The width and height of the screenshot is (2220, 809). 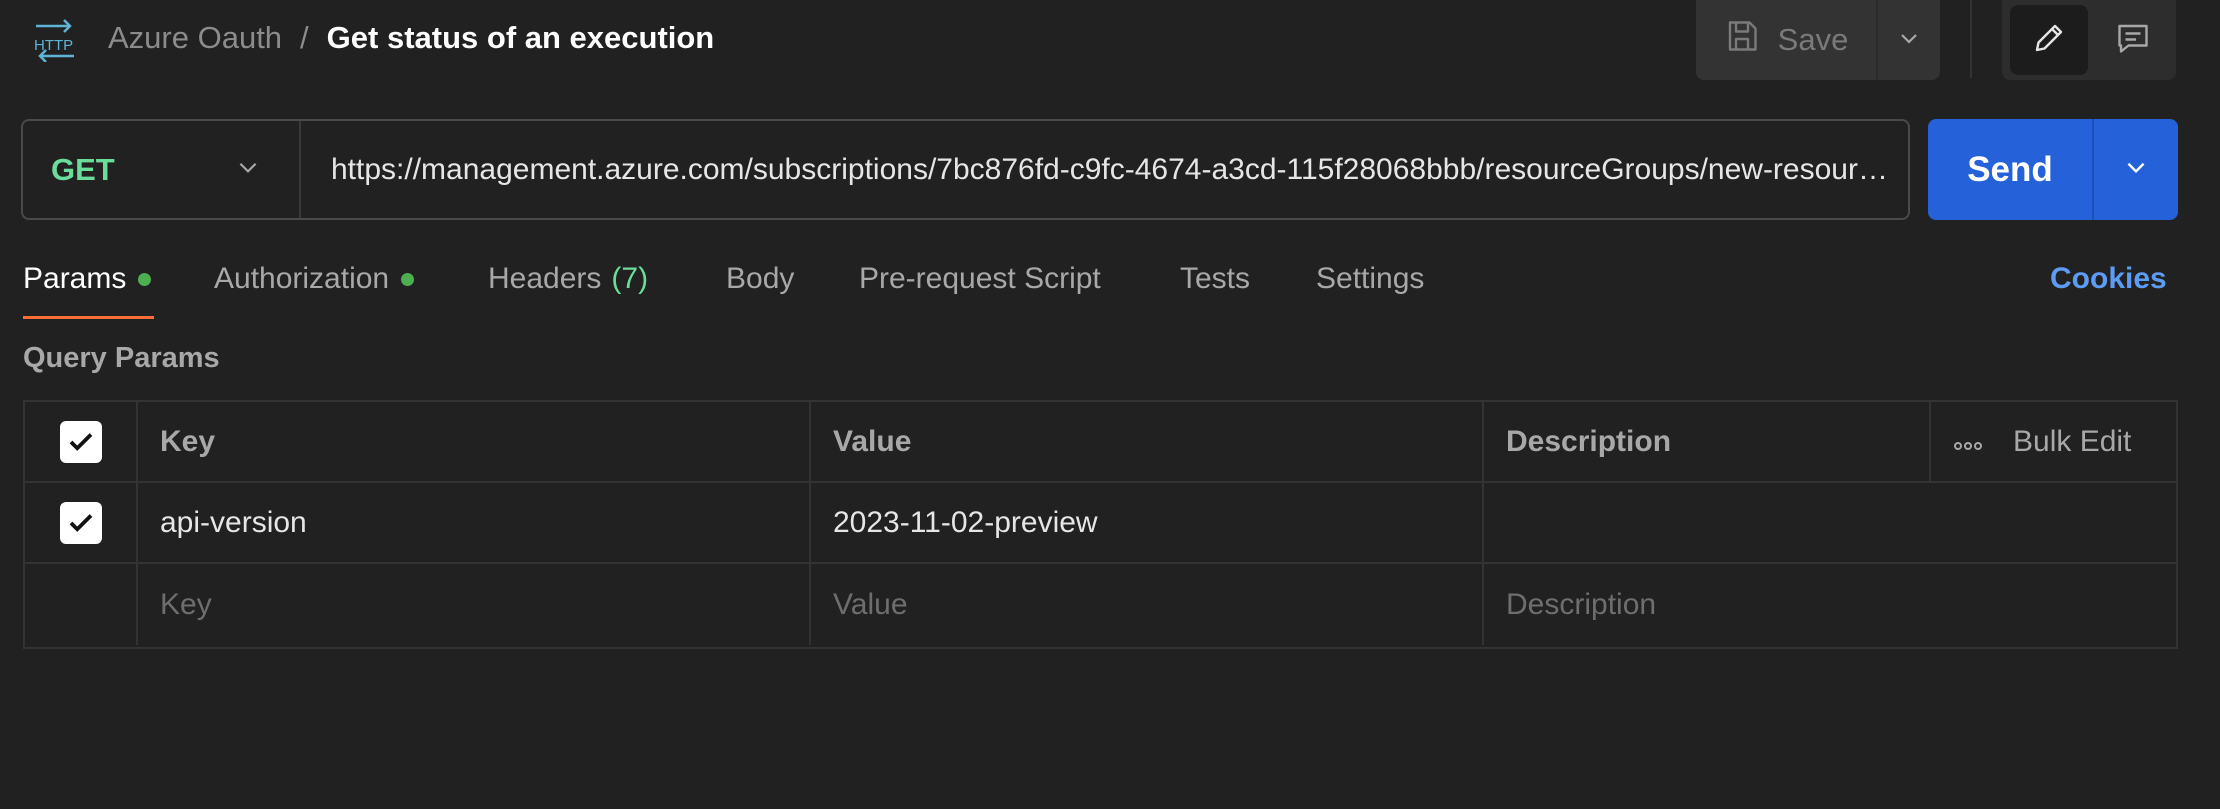 I want to click on send-button-group: Send, so click(x=2053, y=169).